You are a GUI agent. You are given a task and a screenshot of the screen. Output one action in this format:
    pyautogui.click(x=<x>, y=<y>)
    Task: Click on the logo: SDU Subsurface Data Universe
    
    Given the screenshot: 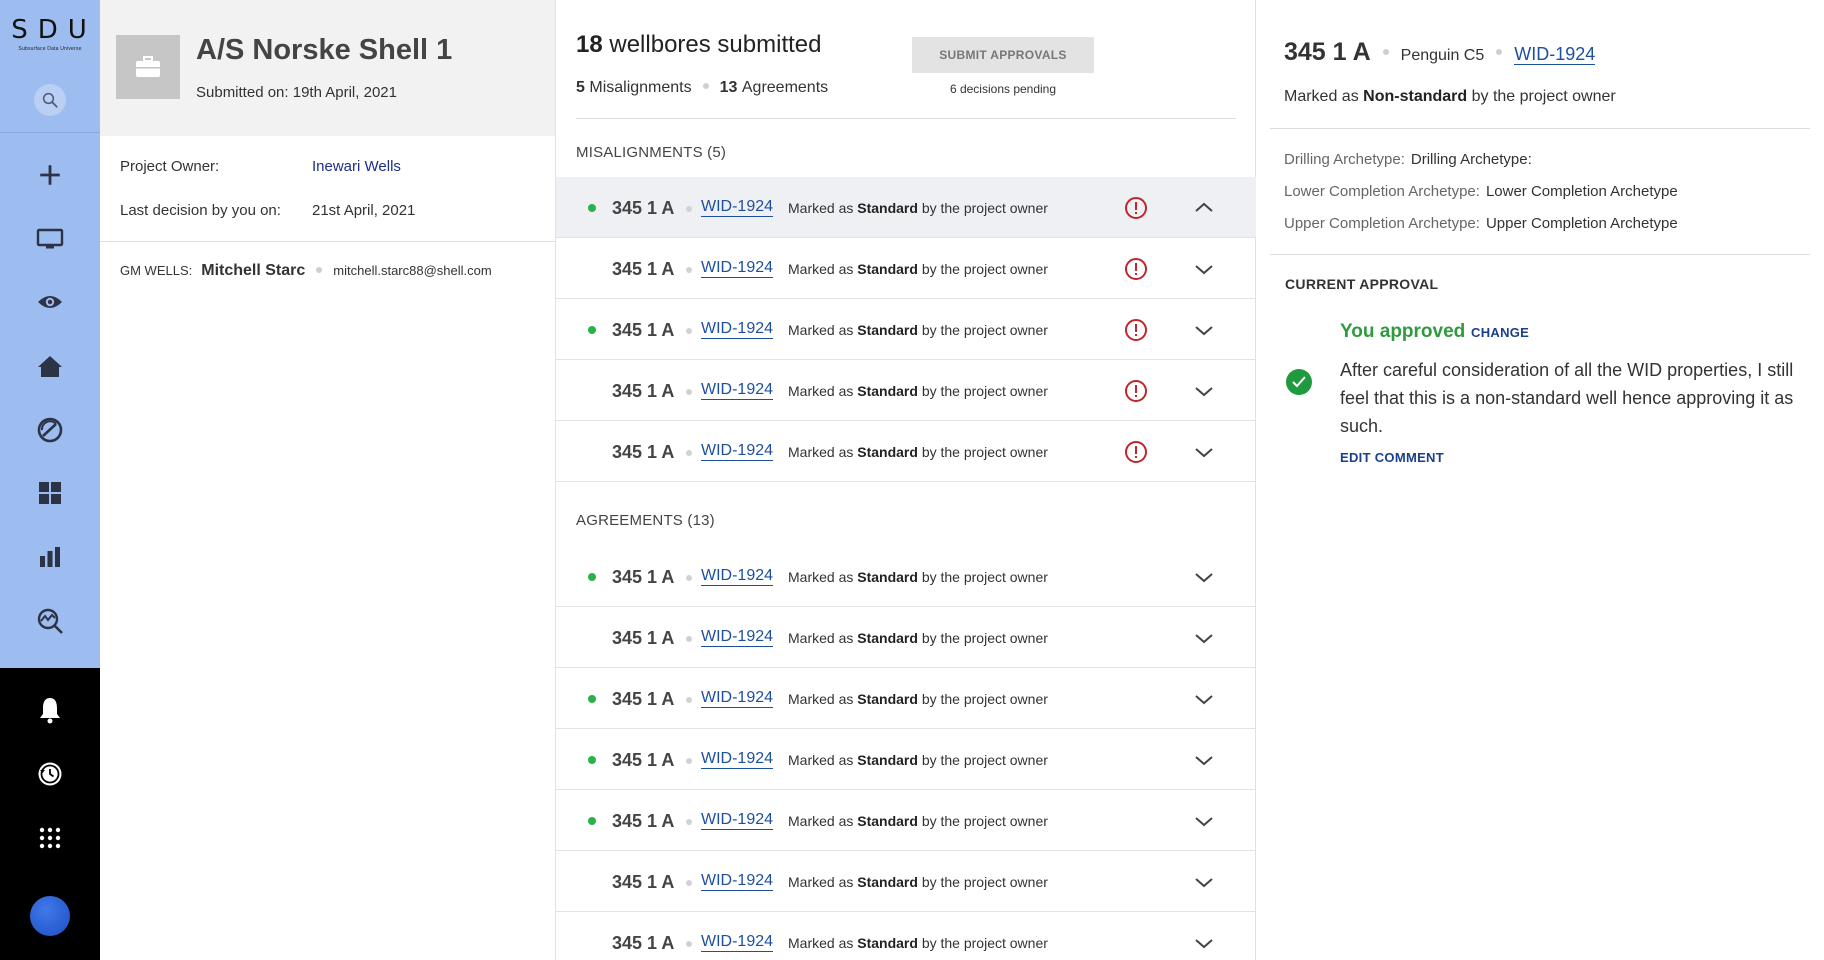 What is the action you would take?
    pyautogui.click(x=50, y=34)
    